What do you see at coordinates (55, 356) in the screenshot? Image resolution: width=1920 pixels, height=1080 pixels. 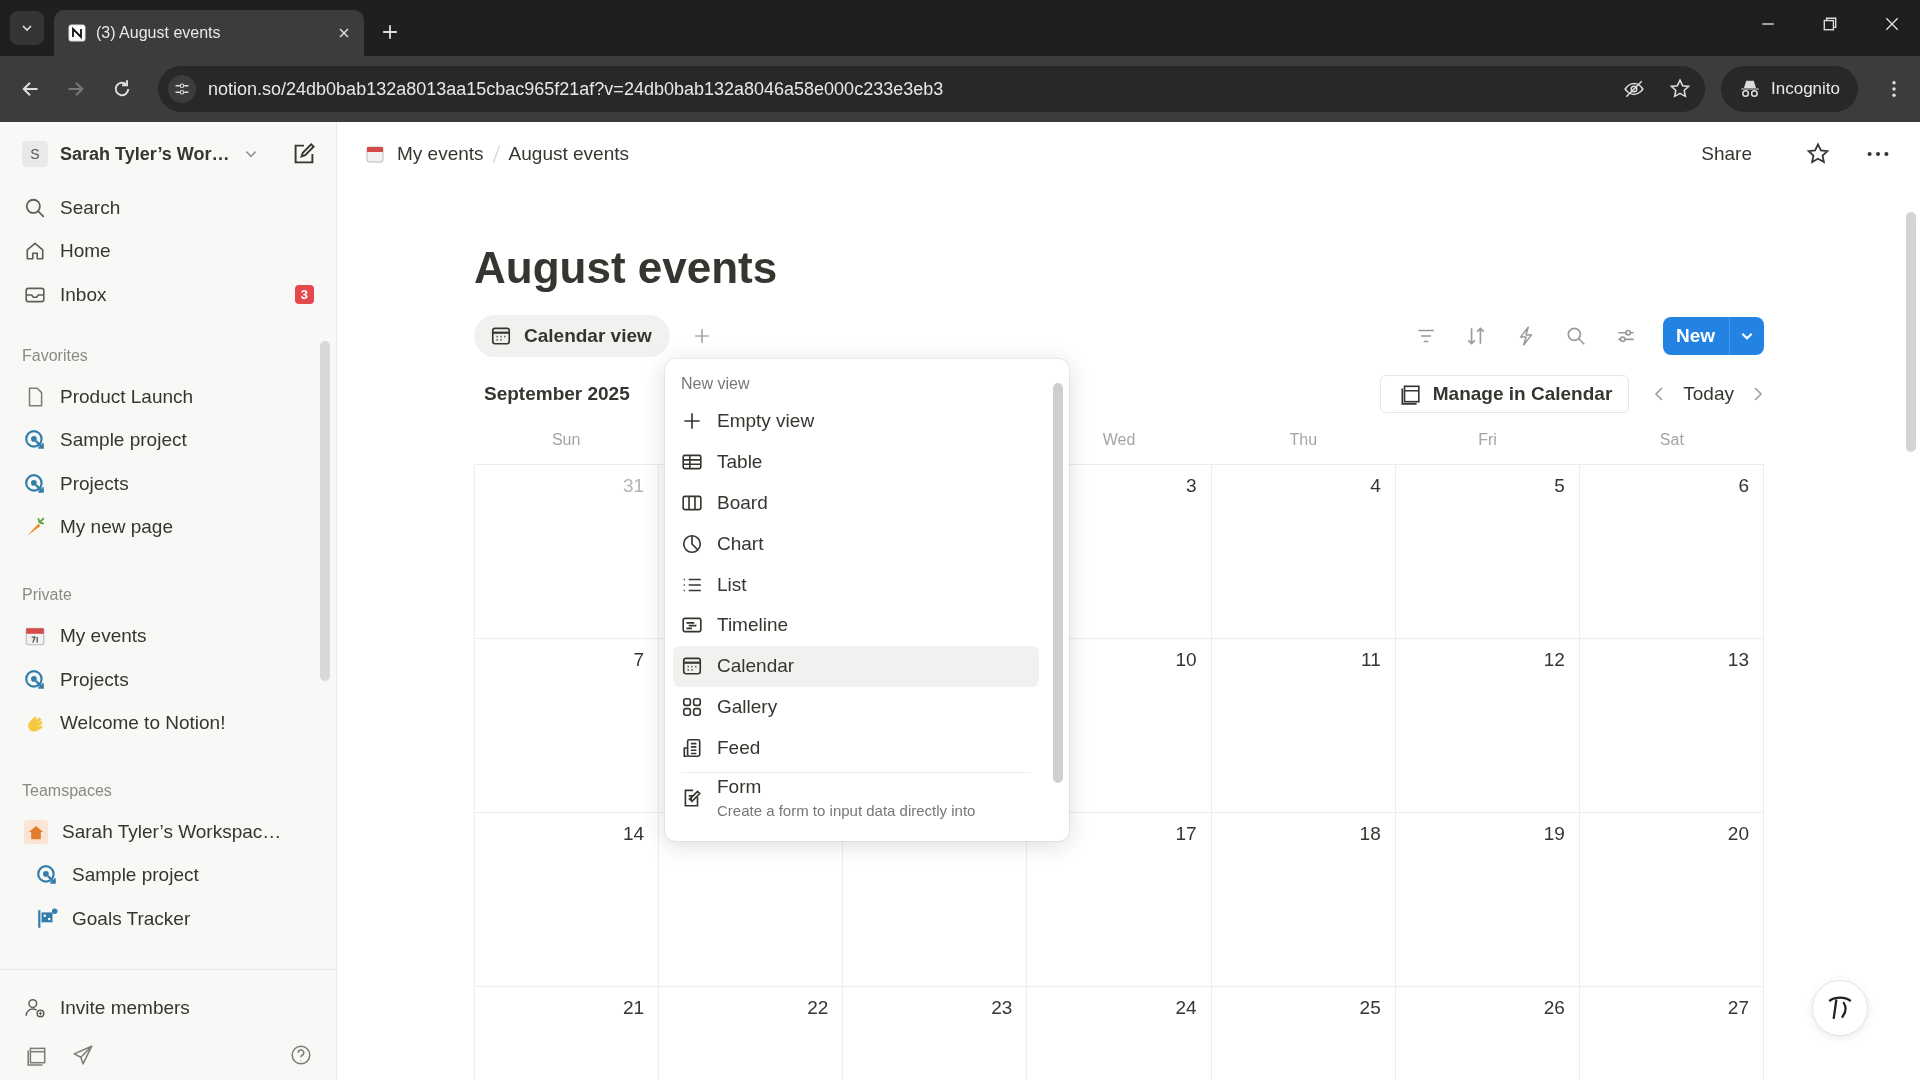 I see `section-heading: Favorites` at bounding box center [55, 356].